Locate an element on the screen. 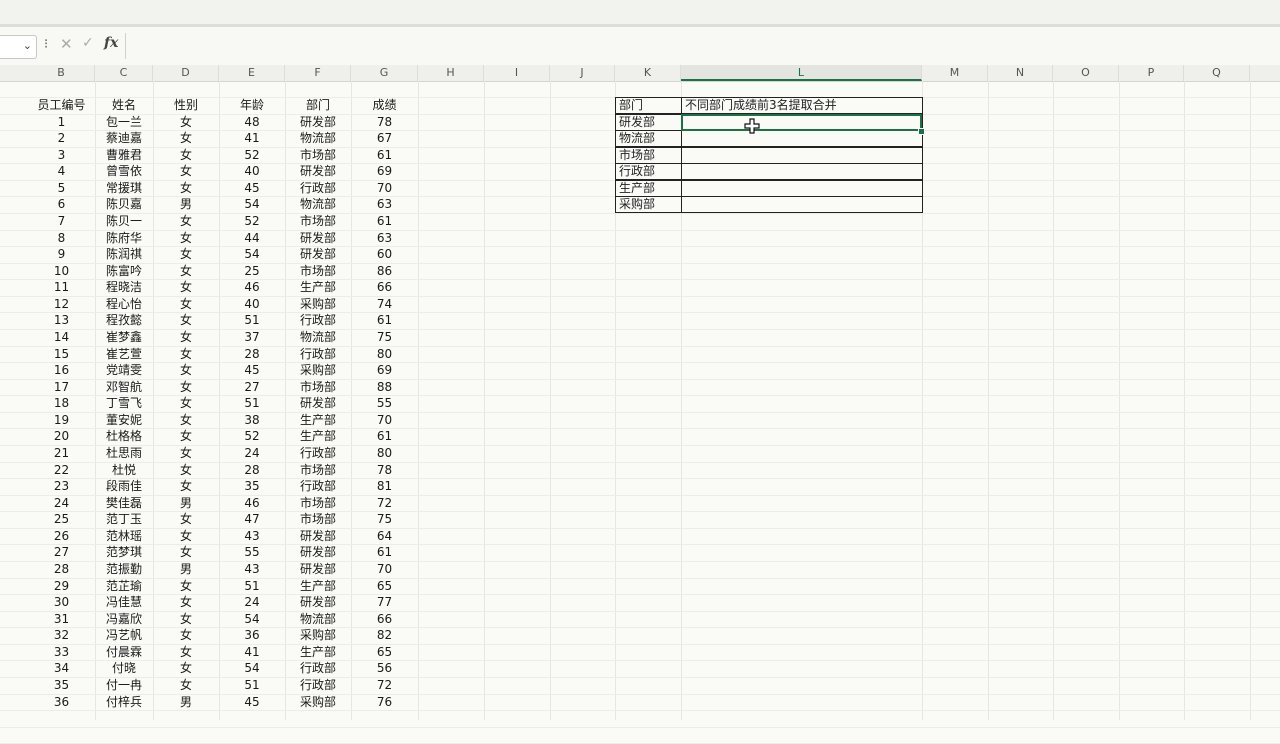 The image size is (1280, 744). table-cell: 1 is located at coordinates (61, 122).